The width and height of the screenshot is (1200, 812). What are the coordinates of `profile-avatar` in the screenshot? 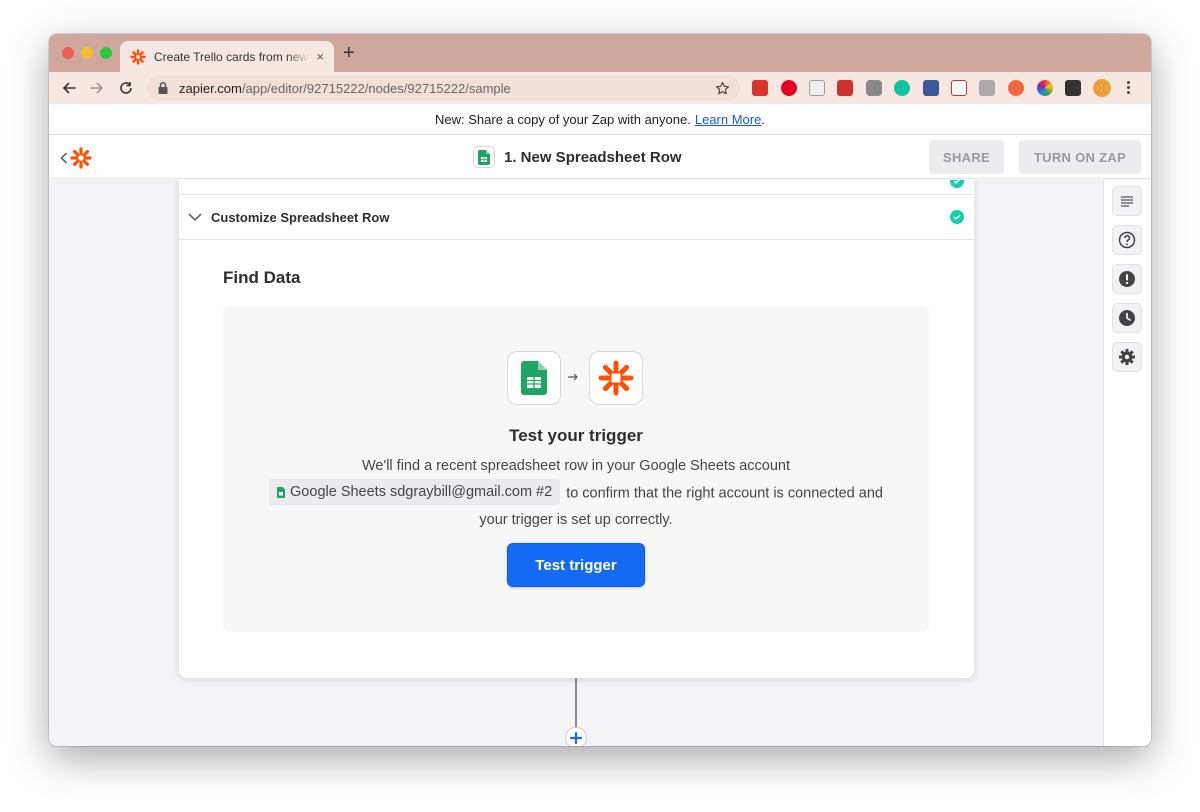 It's located at (1102, 88).